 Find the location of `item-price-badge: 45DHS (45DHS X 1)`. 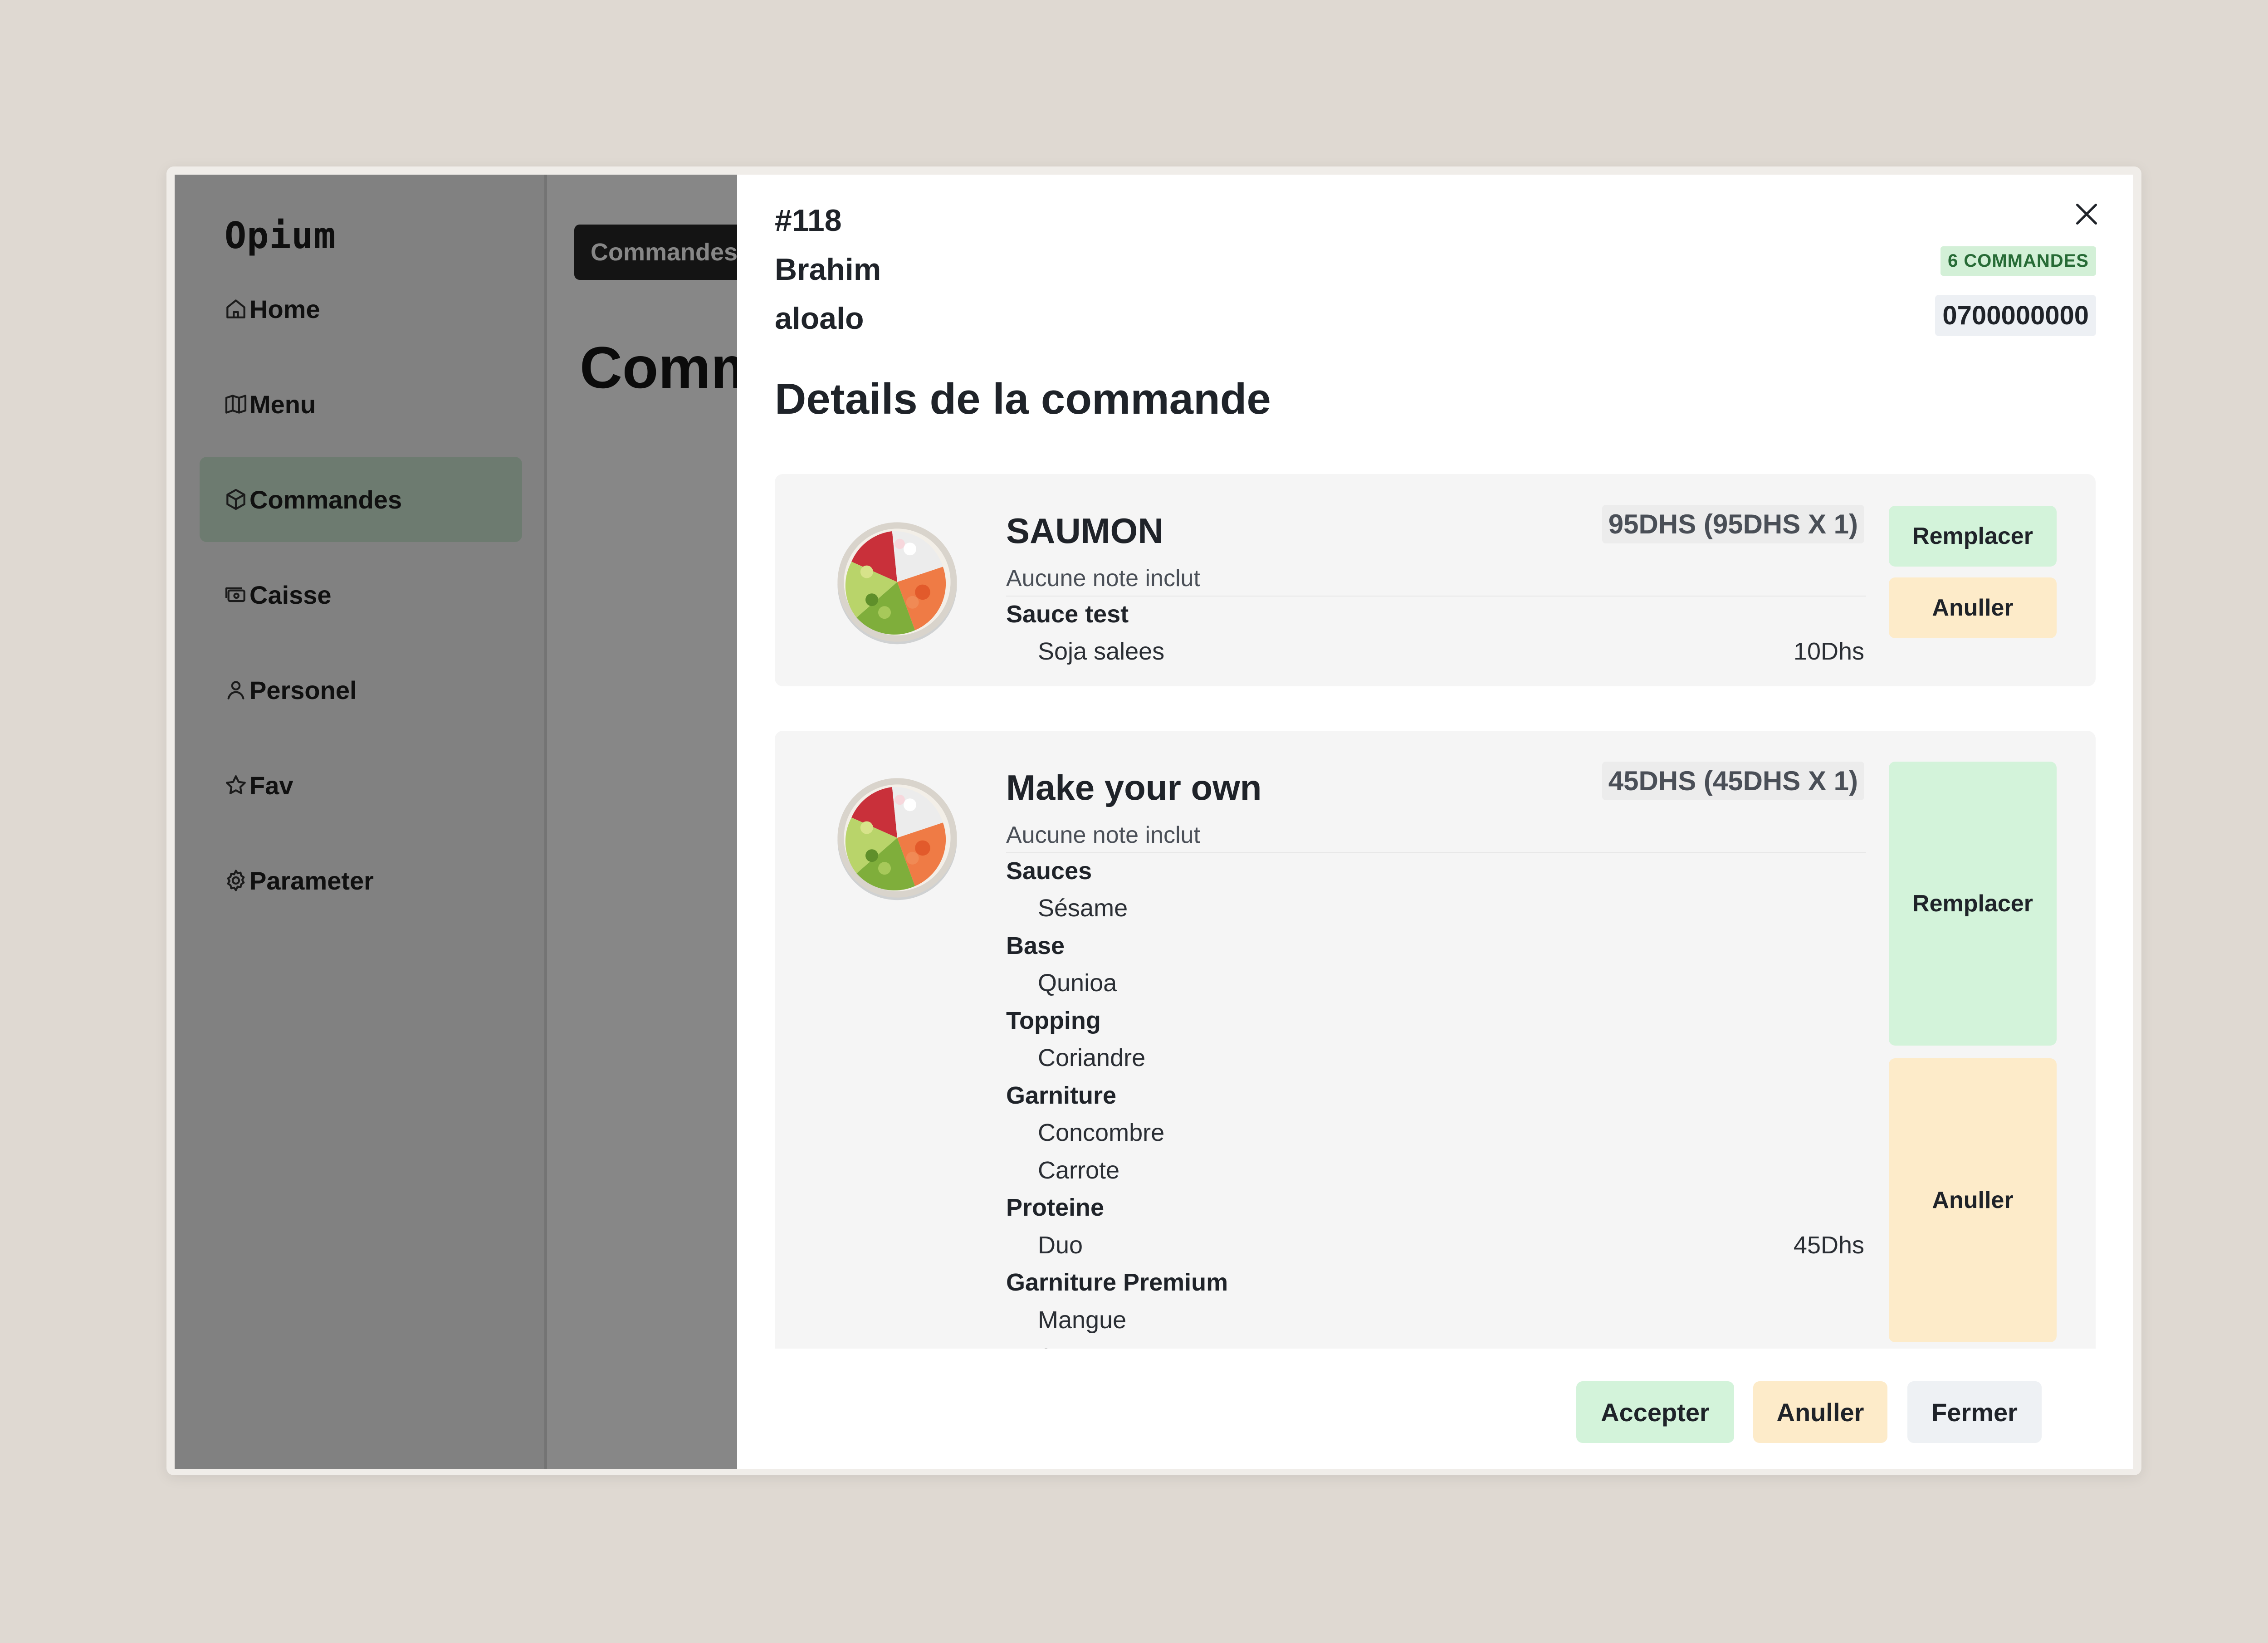

item-price-badge: 45DHS (45DHS X 1) is located at coordinates (1733, 781).